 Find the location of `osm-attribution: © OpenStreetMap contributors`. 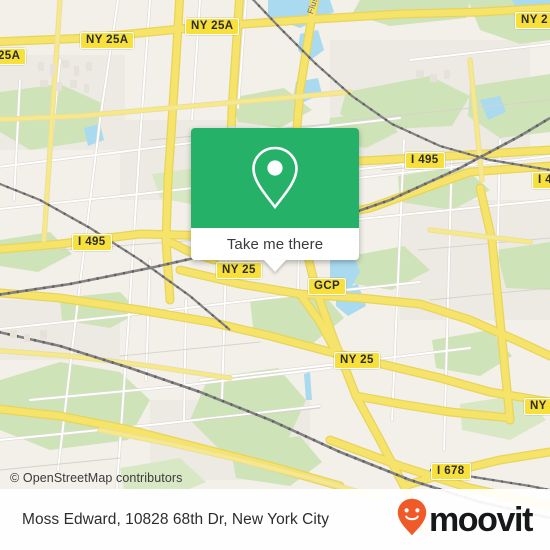

osm-attribution: © OpenStreetMap contributors is located at coordinates (96, 478).